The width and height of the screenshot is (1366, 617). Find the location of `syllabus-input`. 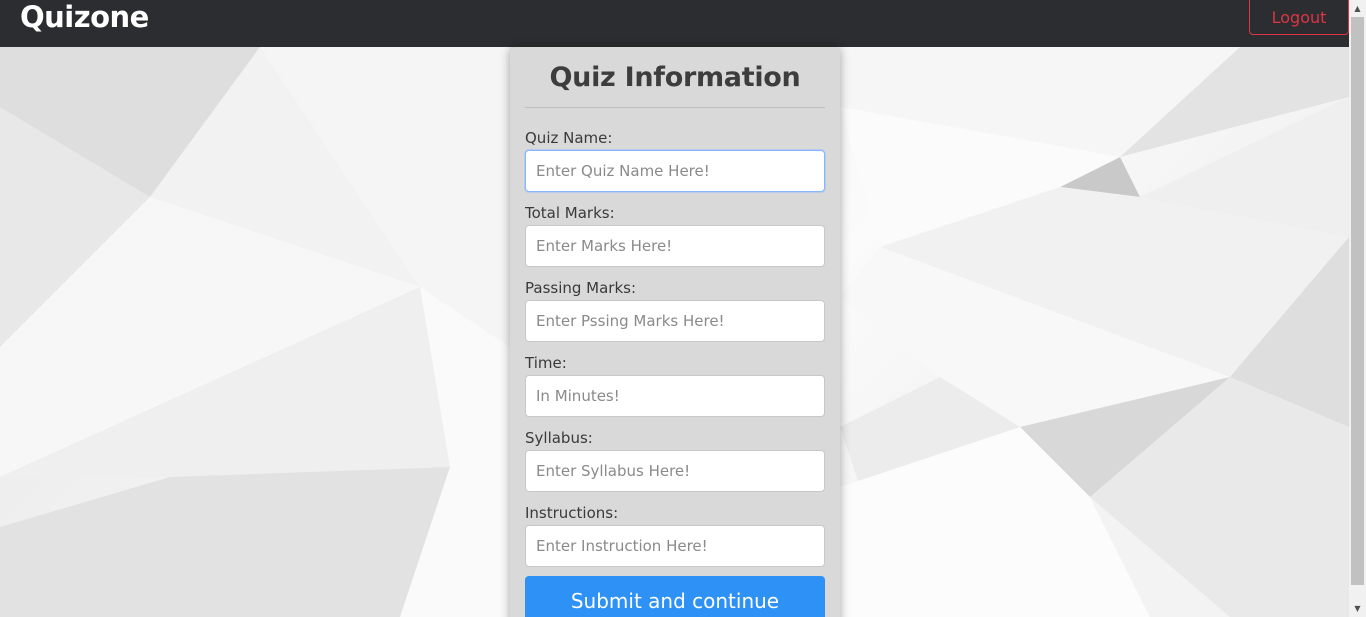

syllabus-input is located at coordinates (675, 471).